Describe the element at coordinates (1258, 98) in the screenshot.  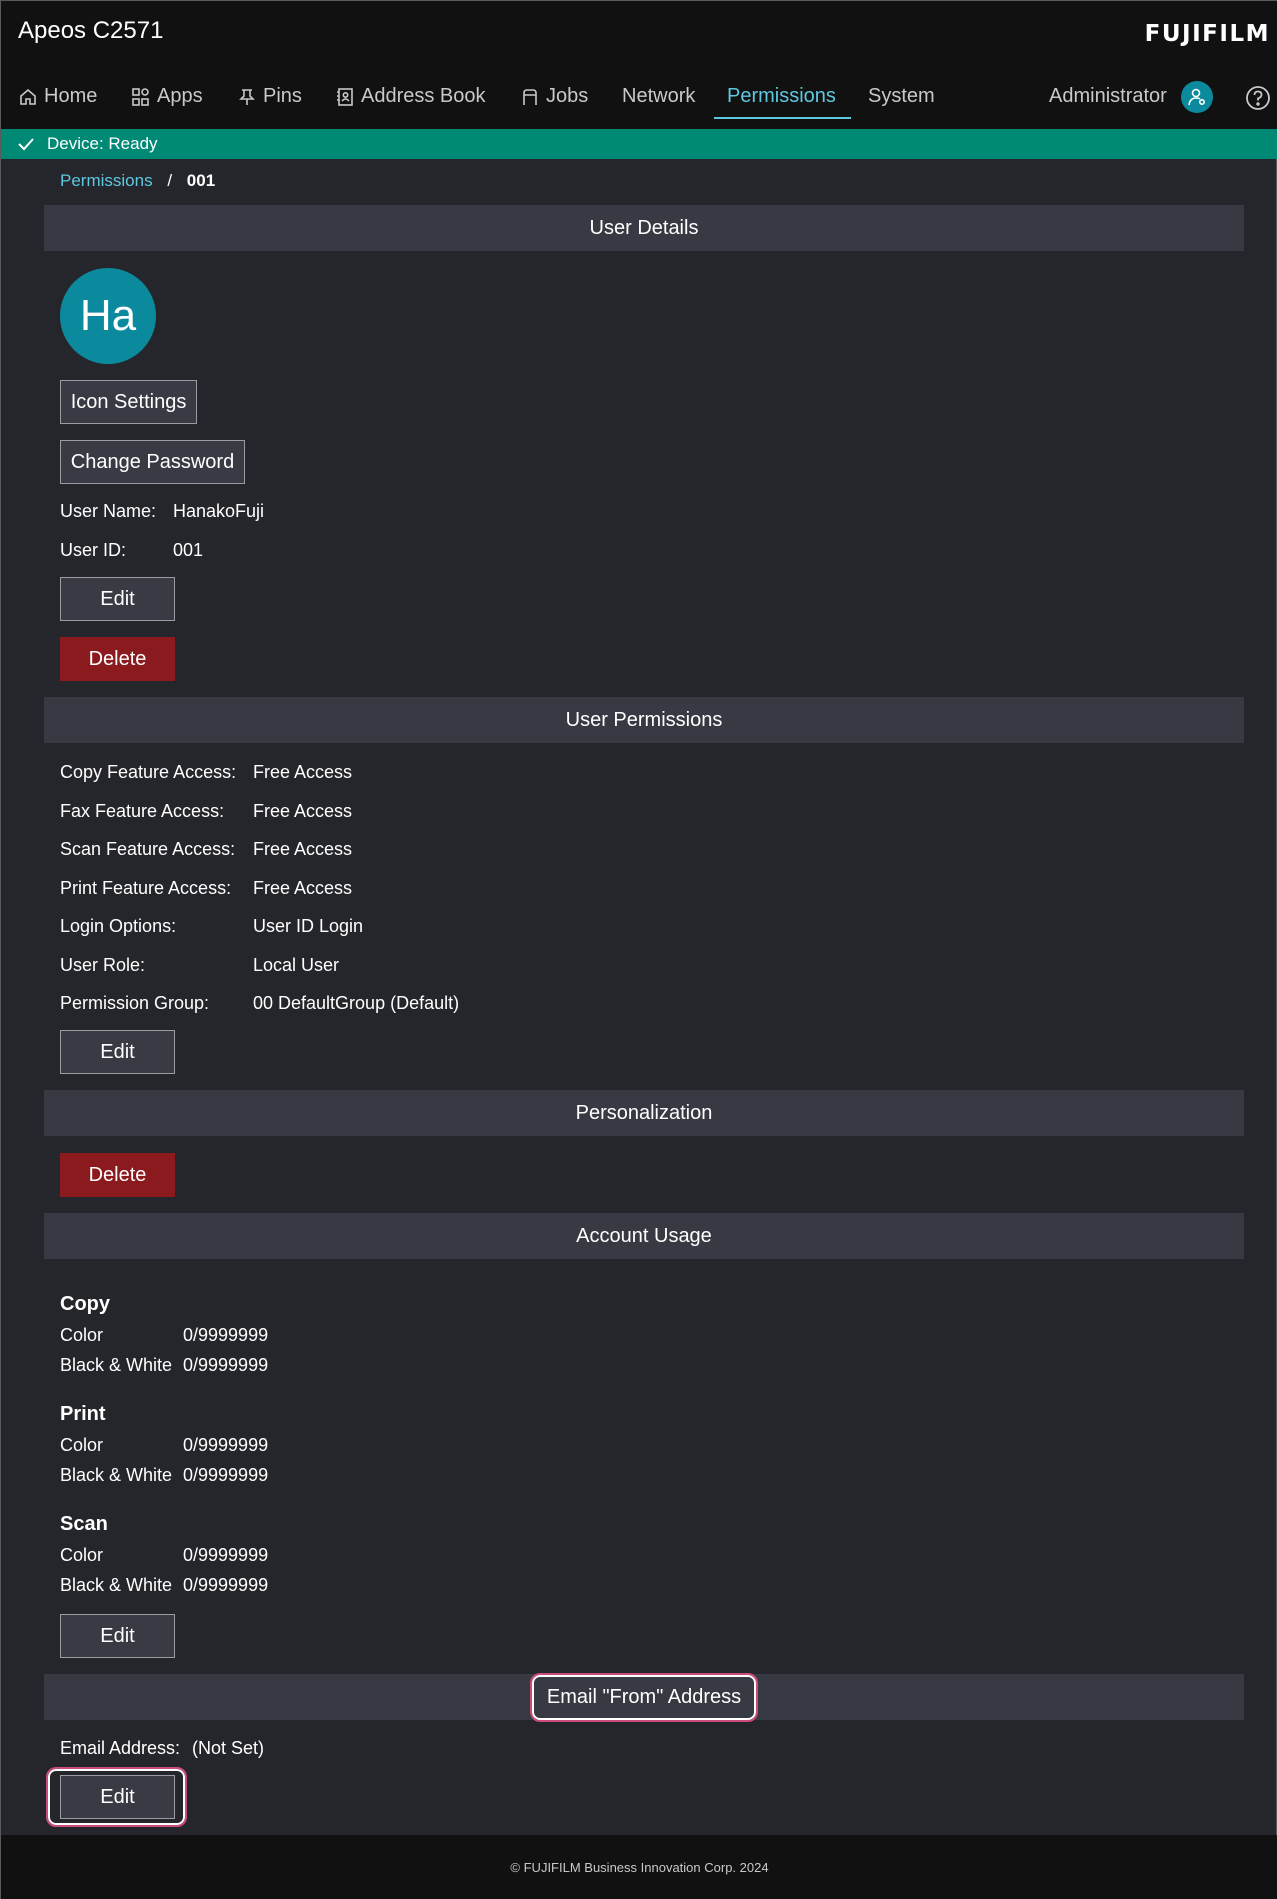
I see `help-icon` at that location.